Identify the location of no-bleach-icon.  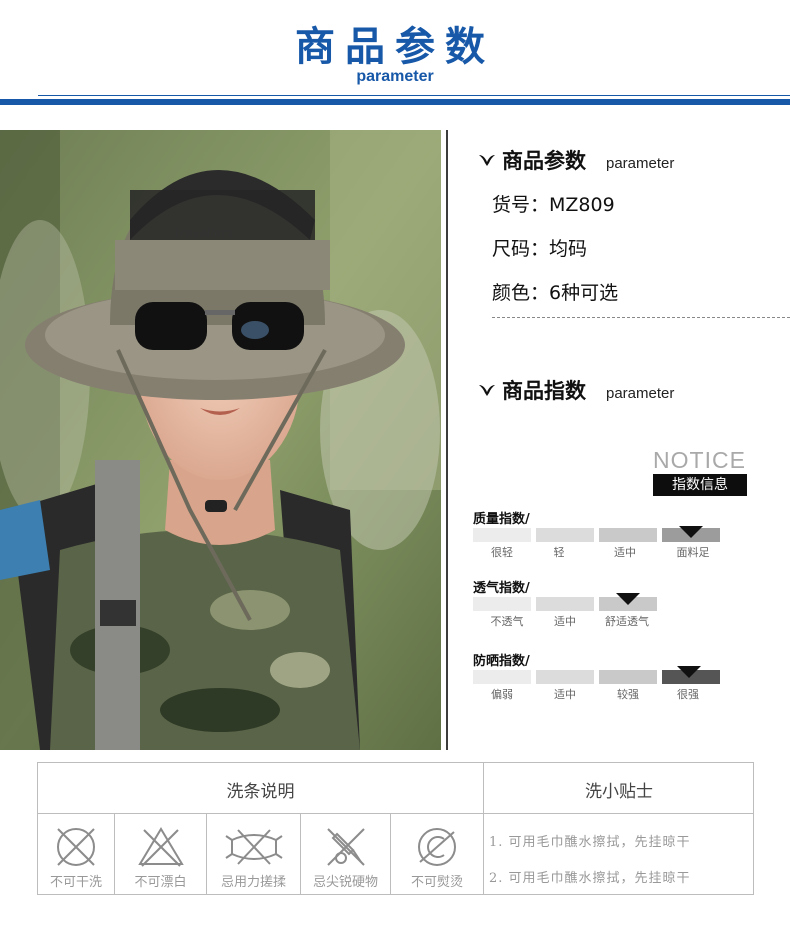
(160, 847).